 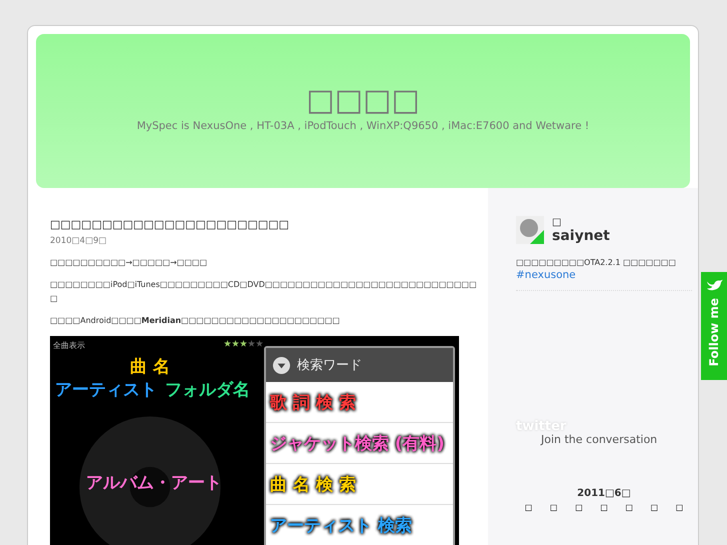 What do you see at coordinates (359, 402) in the screenshot?
I see `search-option: 歌 詞 検 索` at bounding box center [359, 402].